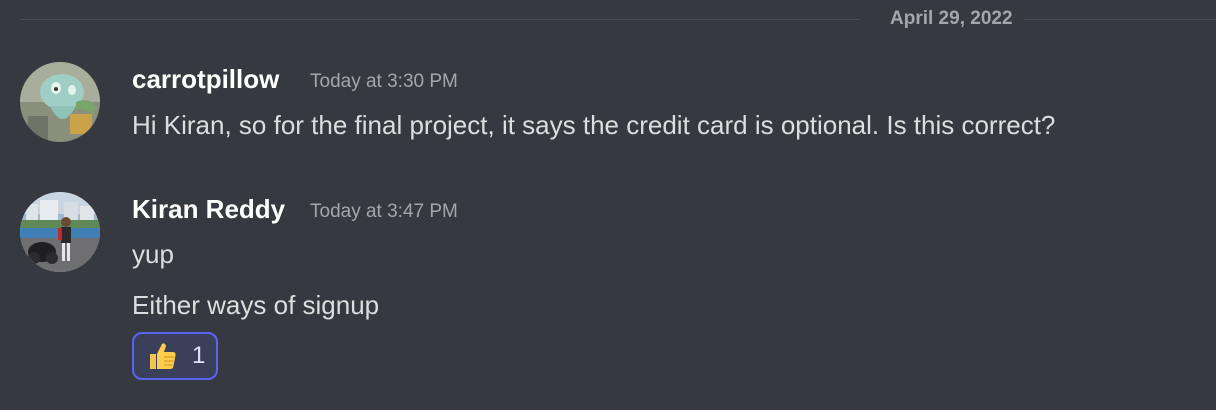 The height and width of the screenshot is (410, 1216). What do you see at coordinates (153, 254) in the screenshot?
I see `message-text: yup` at bounding box center [153, 254].